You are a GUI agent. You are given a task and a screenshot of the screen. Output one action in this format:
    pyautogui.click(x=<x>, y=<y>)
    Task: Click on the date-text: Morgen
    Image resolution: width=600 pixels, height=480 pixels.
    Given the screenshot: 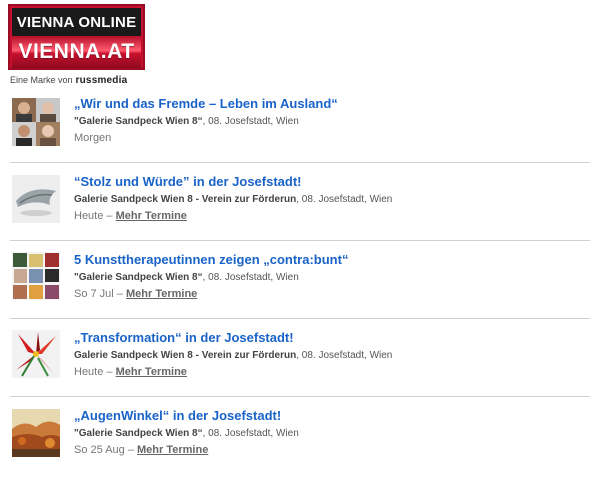 What is the action you would take?
    pyautogui.click(x=93, y=138)
    